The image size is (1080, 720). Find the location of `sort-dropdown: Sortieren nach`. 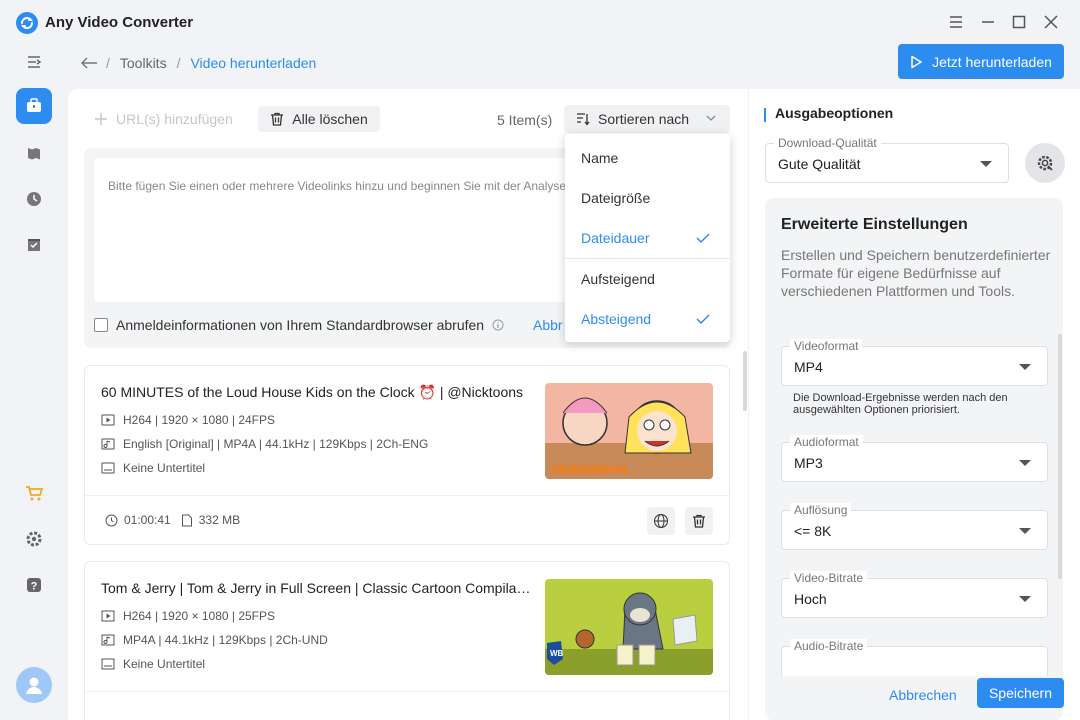

sort-dropdown: Sortieren nach is located at coordinates (647, 119).